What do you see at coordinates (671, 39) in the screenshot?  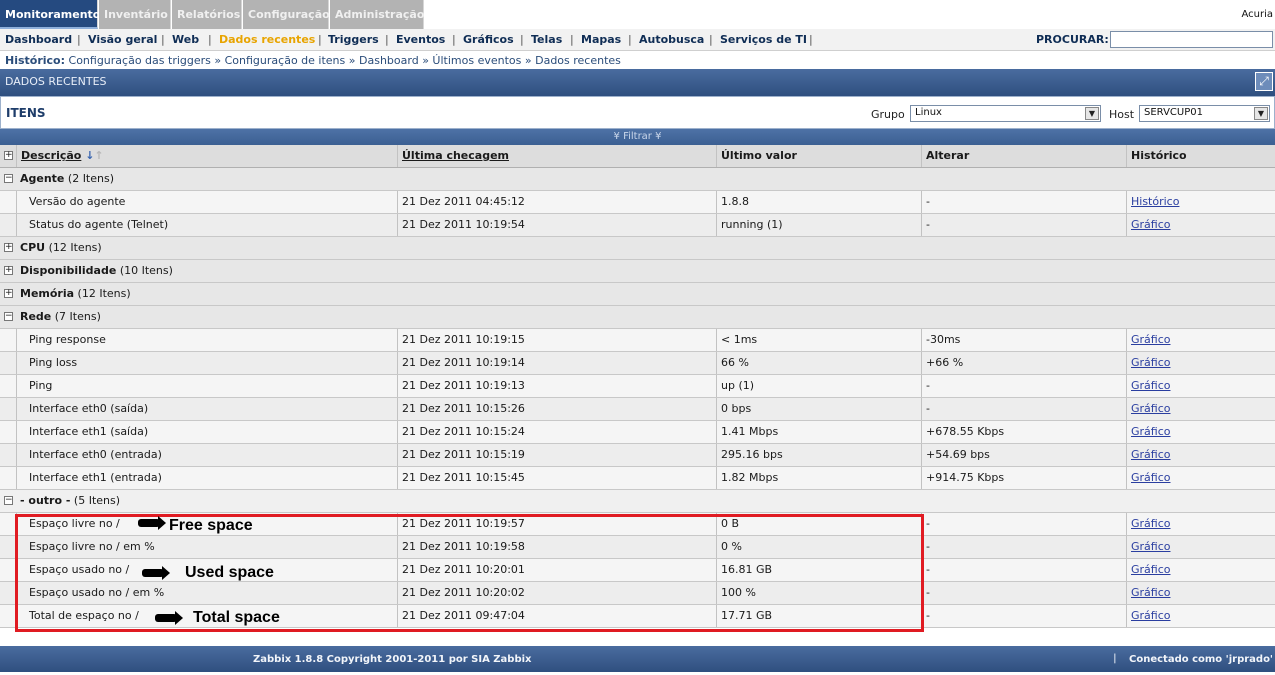 I see `submenu-autobusca: Autobusca` at bounding box center [671, 39].